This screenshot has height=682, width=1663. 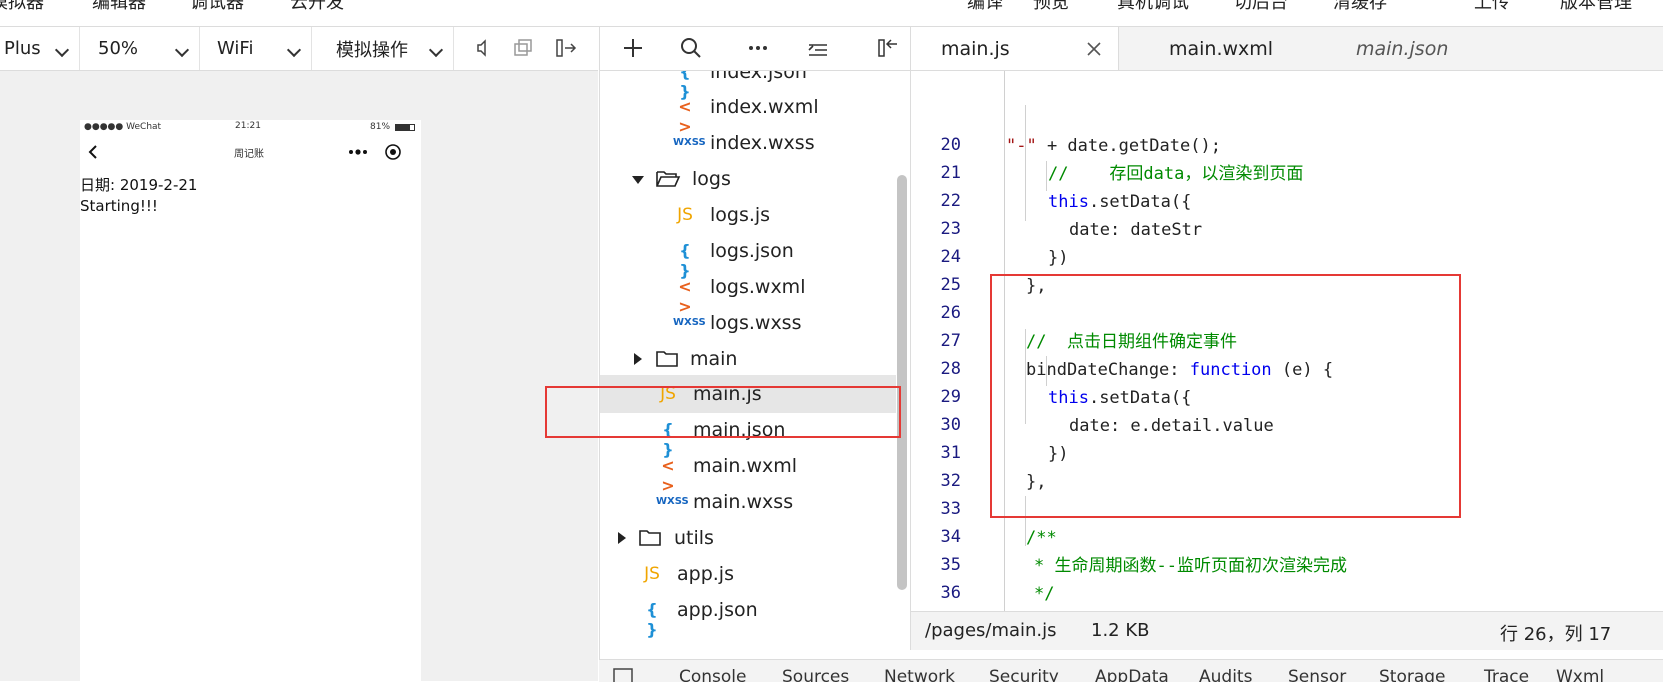 I want to click on network-select-value: WiFi, so click(x=235, y=48).